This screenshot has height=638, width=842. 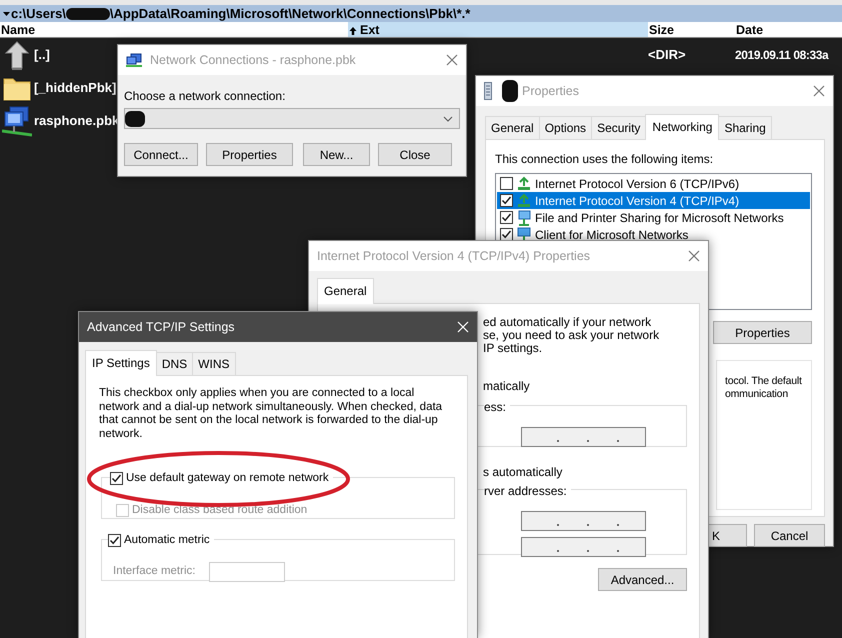 I want to click on window-title: Advanced TCP/IP Settings, so click(x=161, y=327).